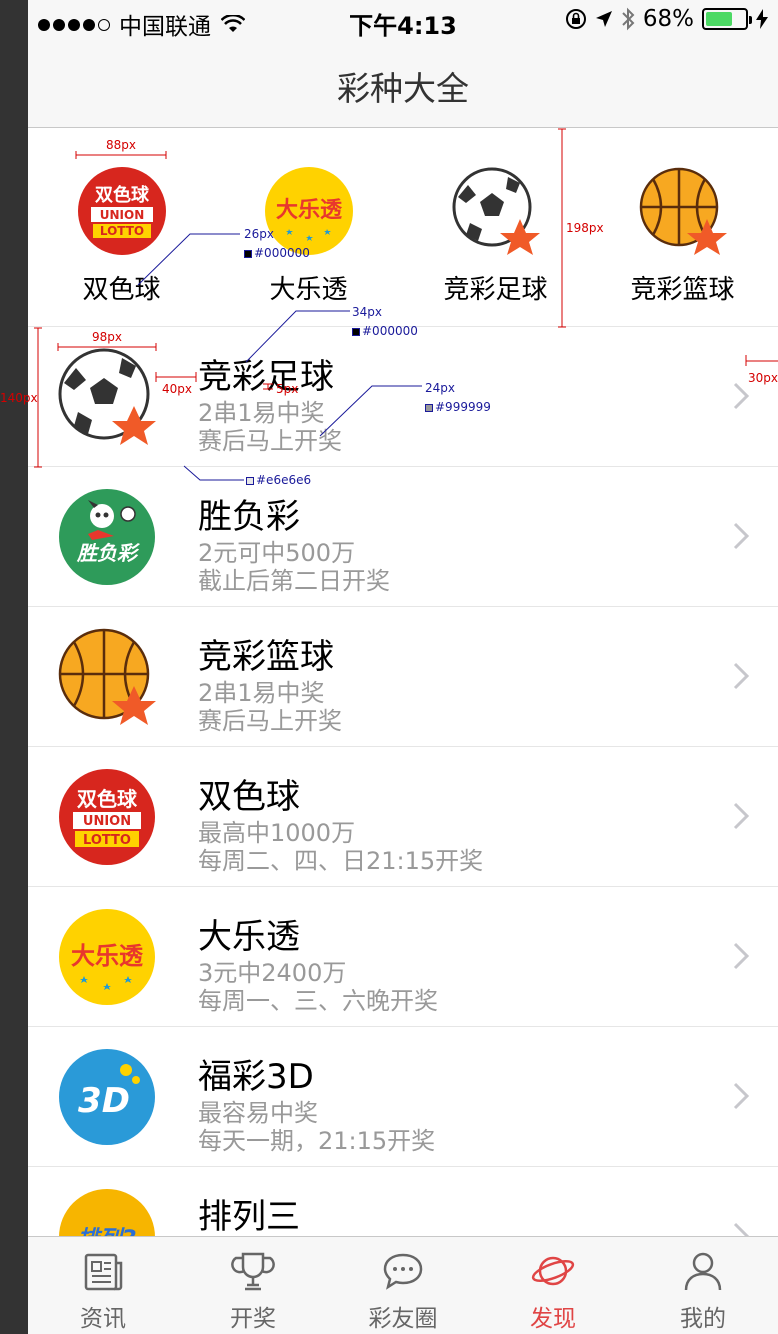 This screenshot has height=1334, width=778. I want to click on svg-text: 3D, so click(104, 1101).